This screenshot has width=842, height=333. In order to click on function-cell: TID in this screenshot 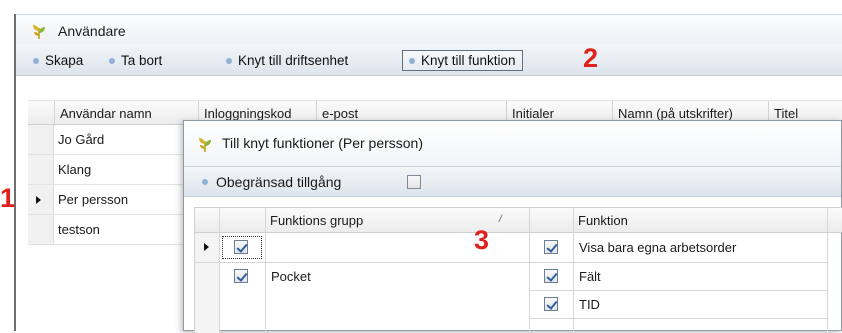, I will do `click(589, 304)`.